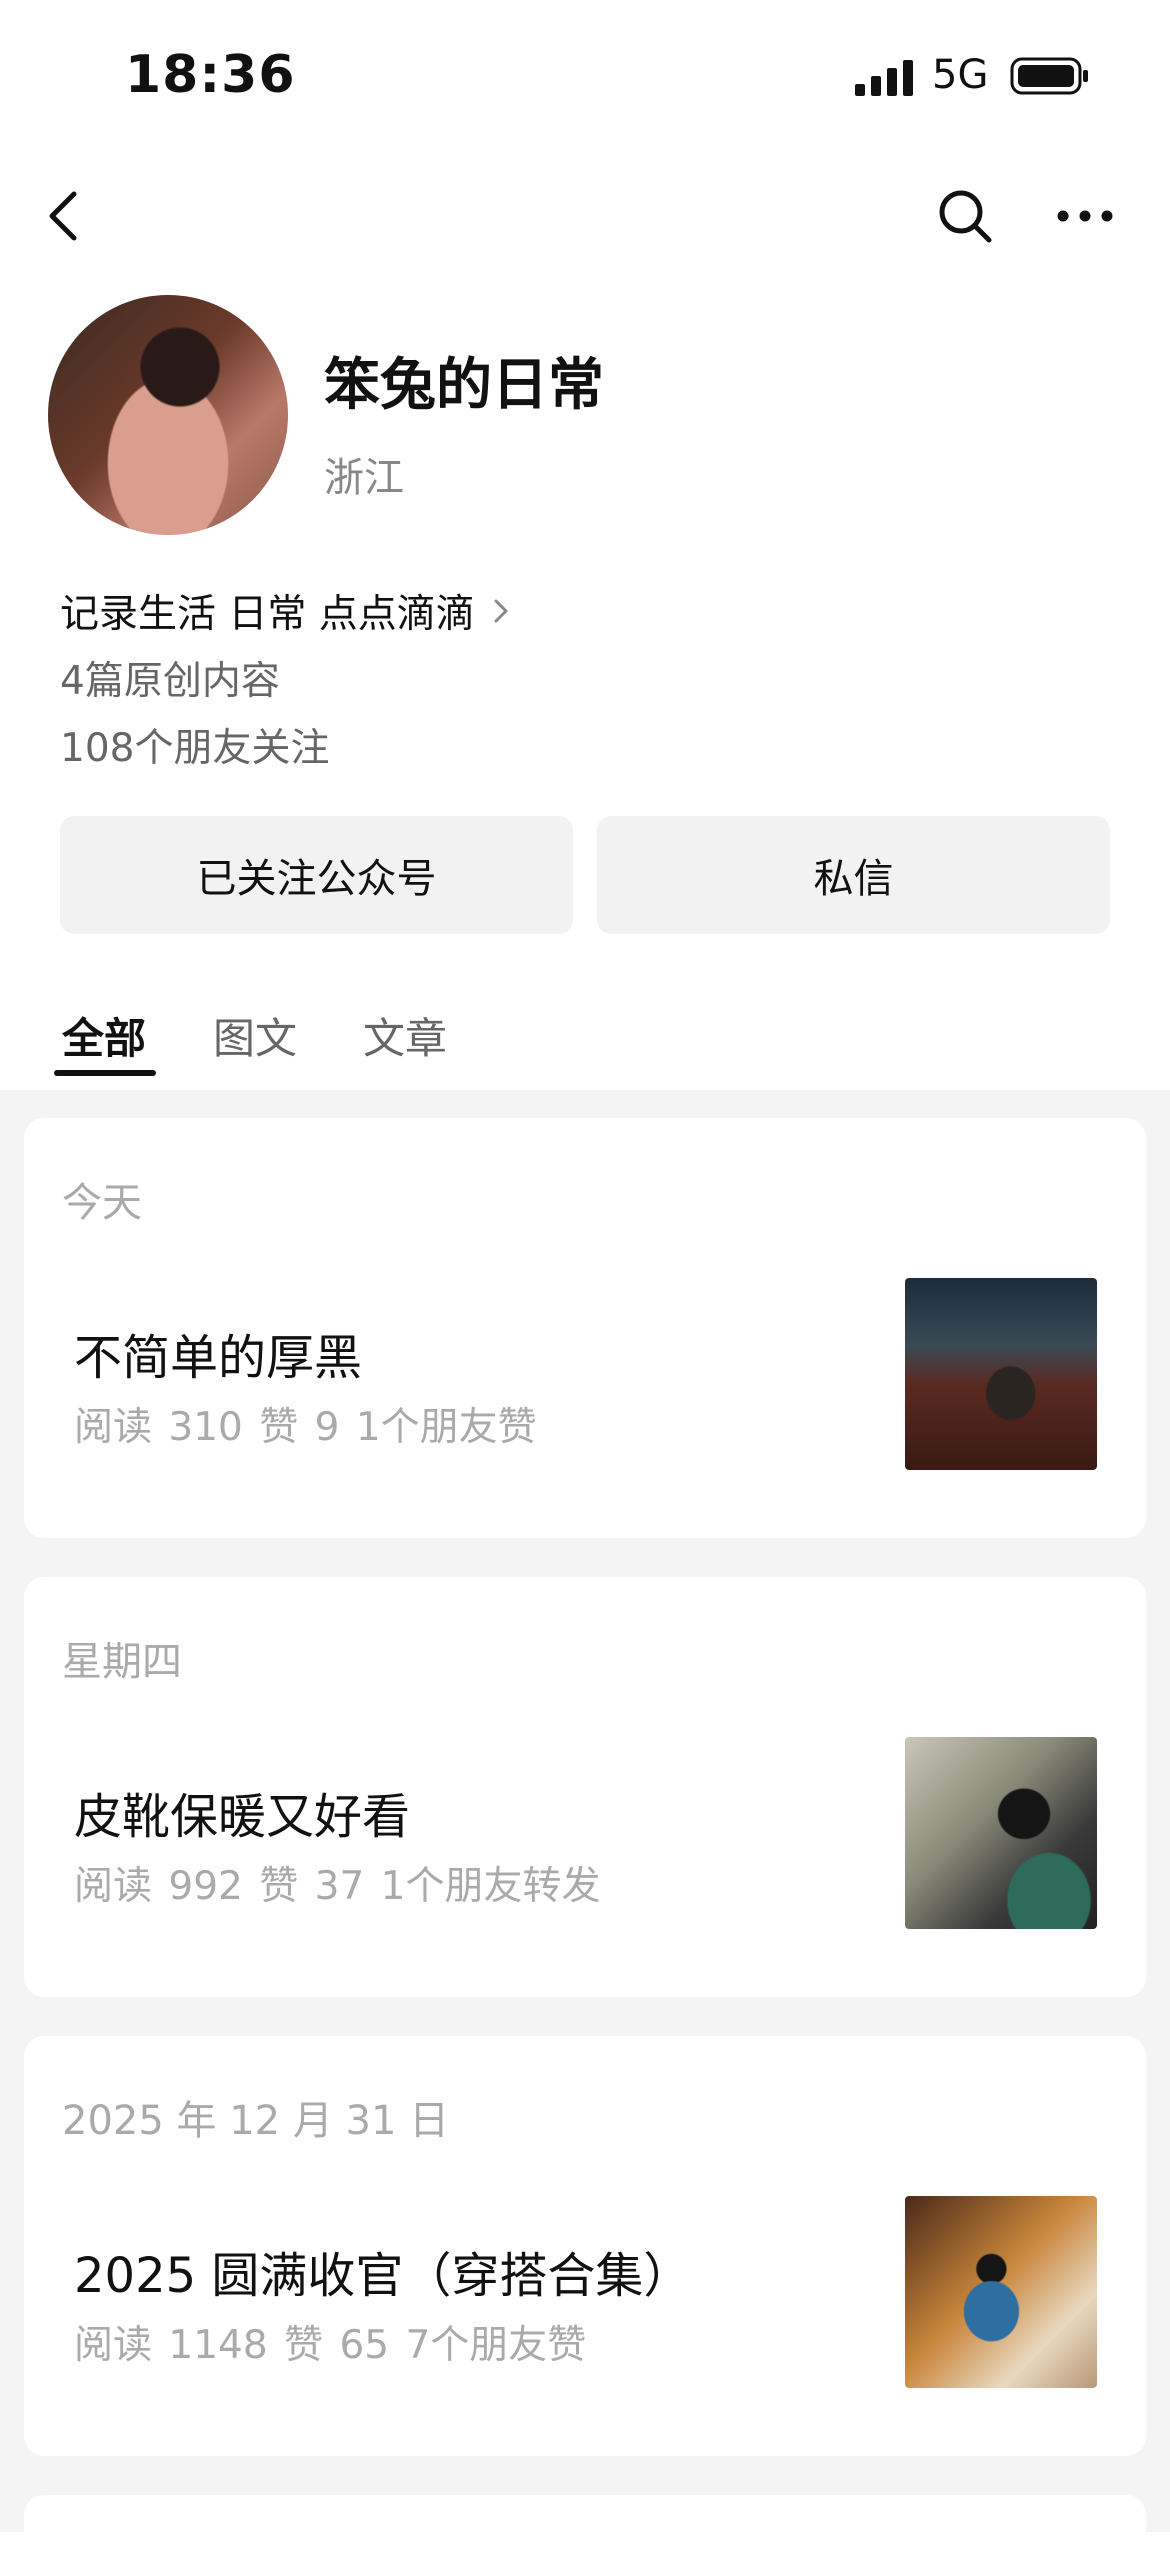  What do you see at coordinates (210, 75) in the screenshot?
I see `status-time: 18:36` at bounding box center [210, 75].